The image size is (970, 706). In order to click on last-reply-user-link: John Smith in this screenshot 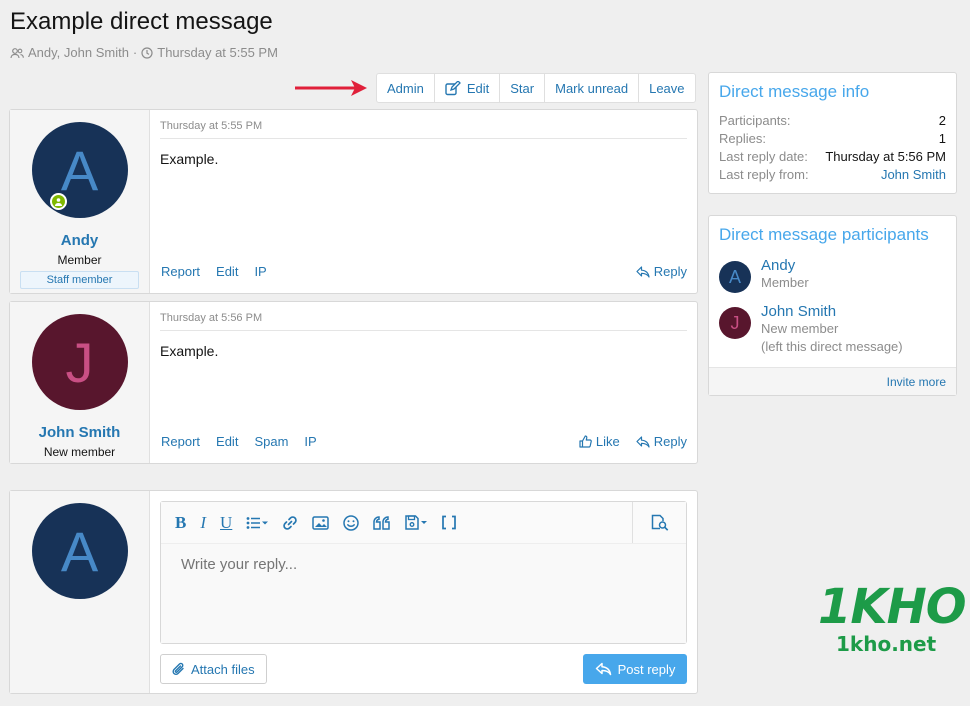, I will do `click(913, 175)`.